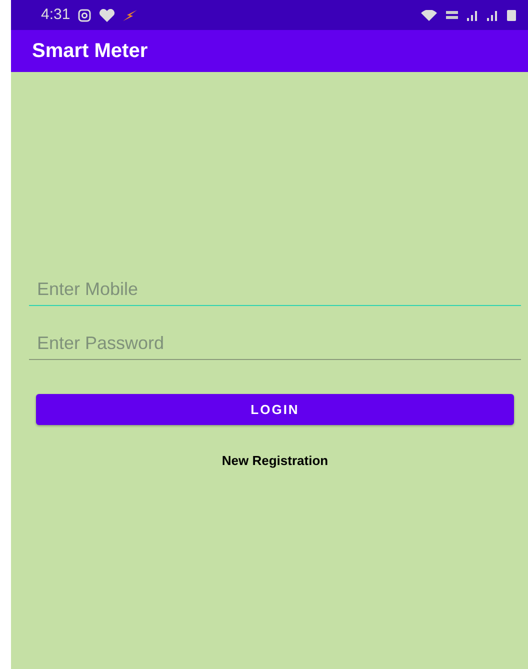 The height and width of the screenshot is (669, 528). What do you see at coordinates (275, 409) in the screenshot?
I see `login-button: LOGIN` at bounding box center [275, 409].